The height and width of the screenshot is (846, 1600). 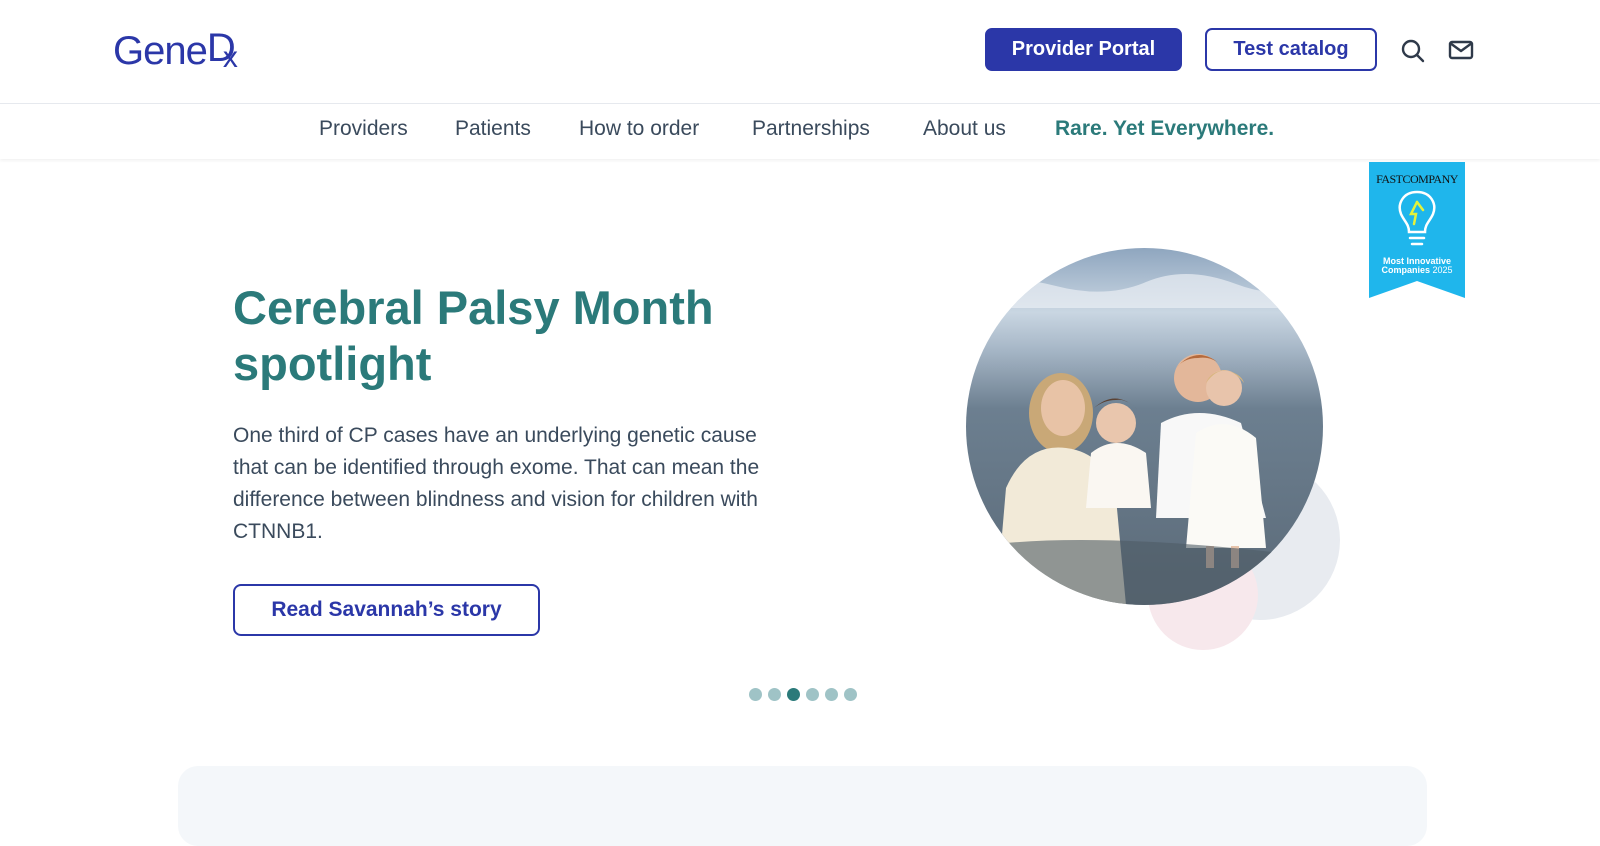 What do you see at coordinates (1291, 49) in the screenshot?
I see `test-catalog-button: Test catalog` at bounding box center [1291, 49].